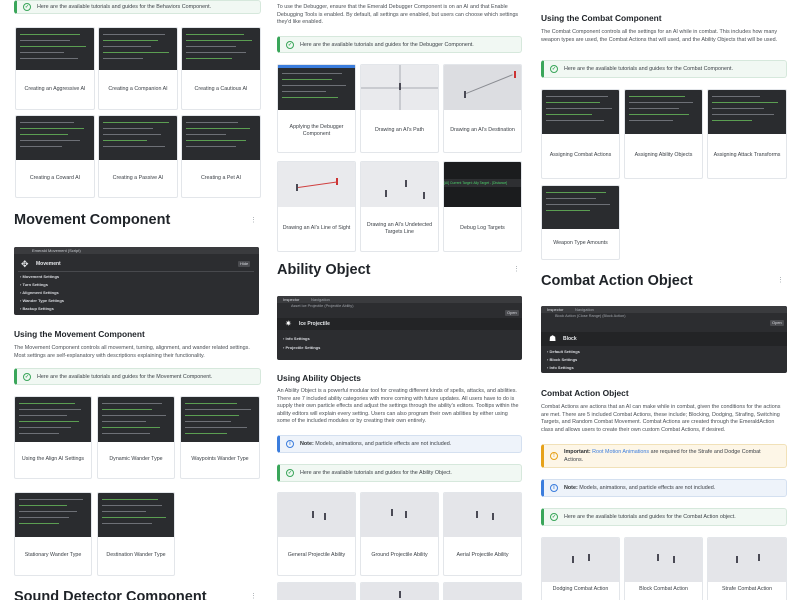 The width and height of the screenshot is (800, 600). Describe the element at coordinates (221, 156) in the screenshot. I see `tutorial-card-pet: Creating a Pet AI` at that location.